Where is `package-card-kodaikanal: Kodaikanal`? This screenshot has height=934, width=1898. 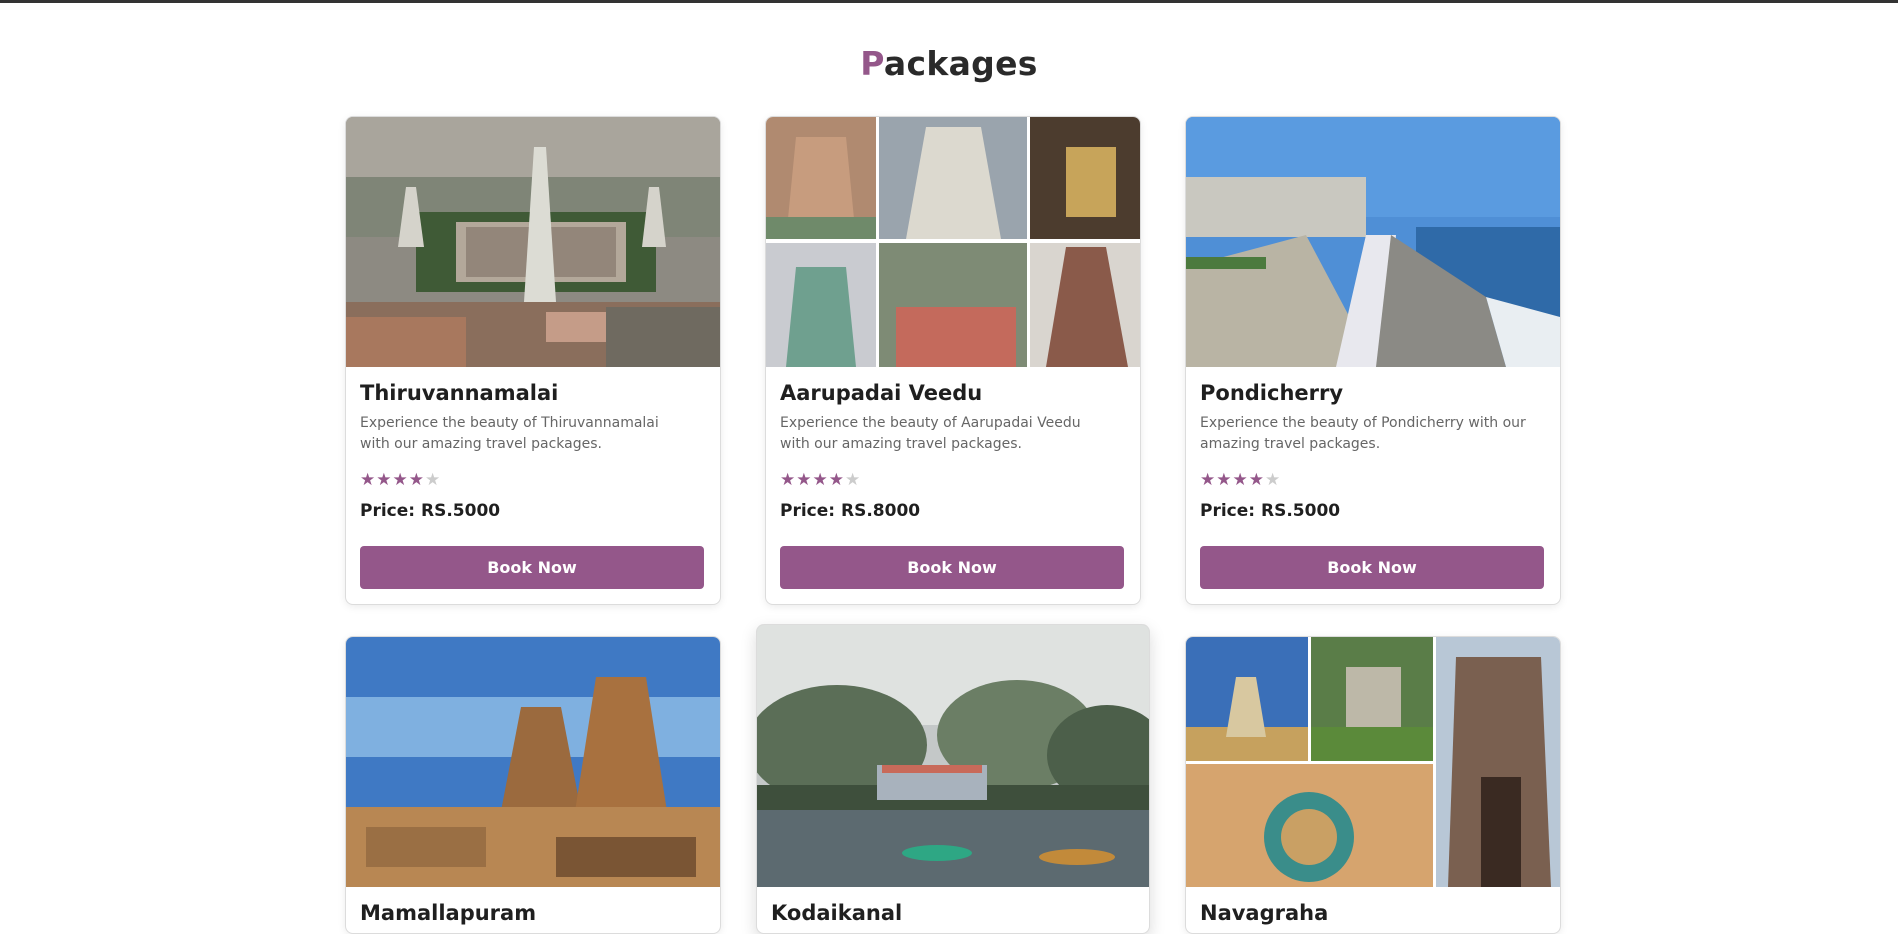
package-card-kodaikanal: Kodaikanal is located at coordinates (953, 779).